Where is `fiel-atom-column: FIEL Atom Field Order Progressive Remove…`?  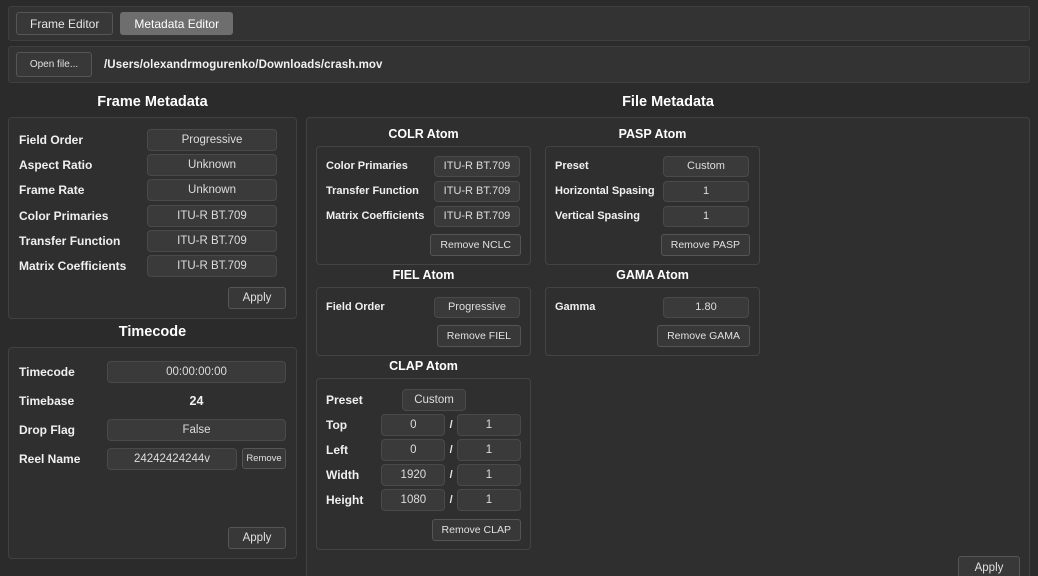 fiel-atom-column: FIEL Atom Field Order Progressive Remove… is located at coordinates (423, 310).